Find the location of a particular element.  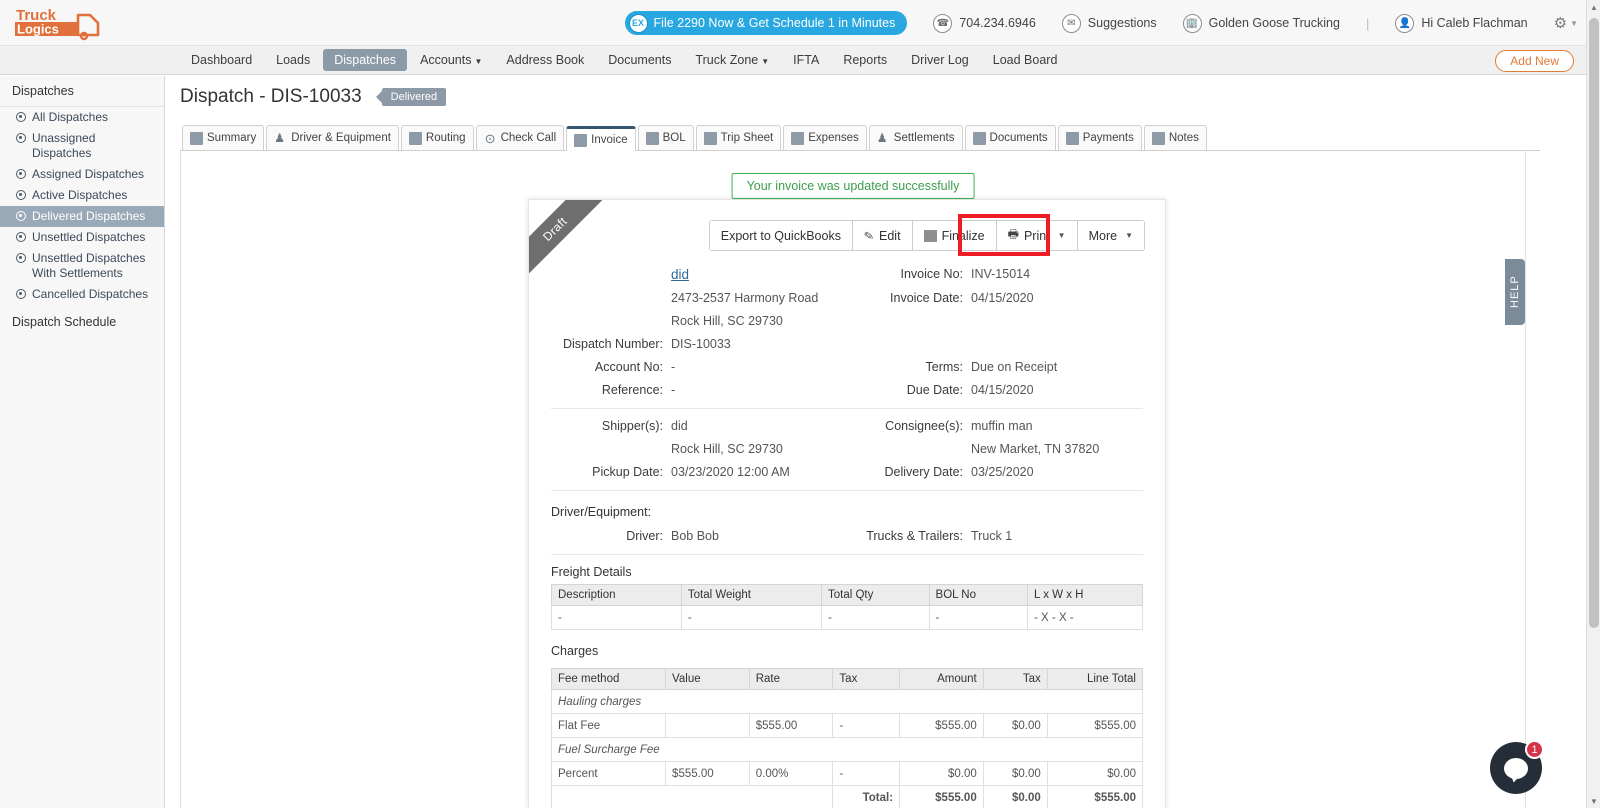

nav-item-label: Load Board is located at coordinates (1025, 60).